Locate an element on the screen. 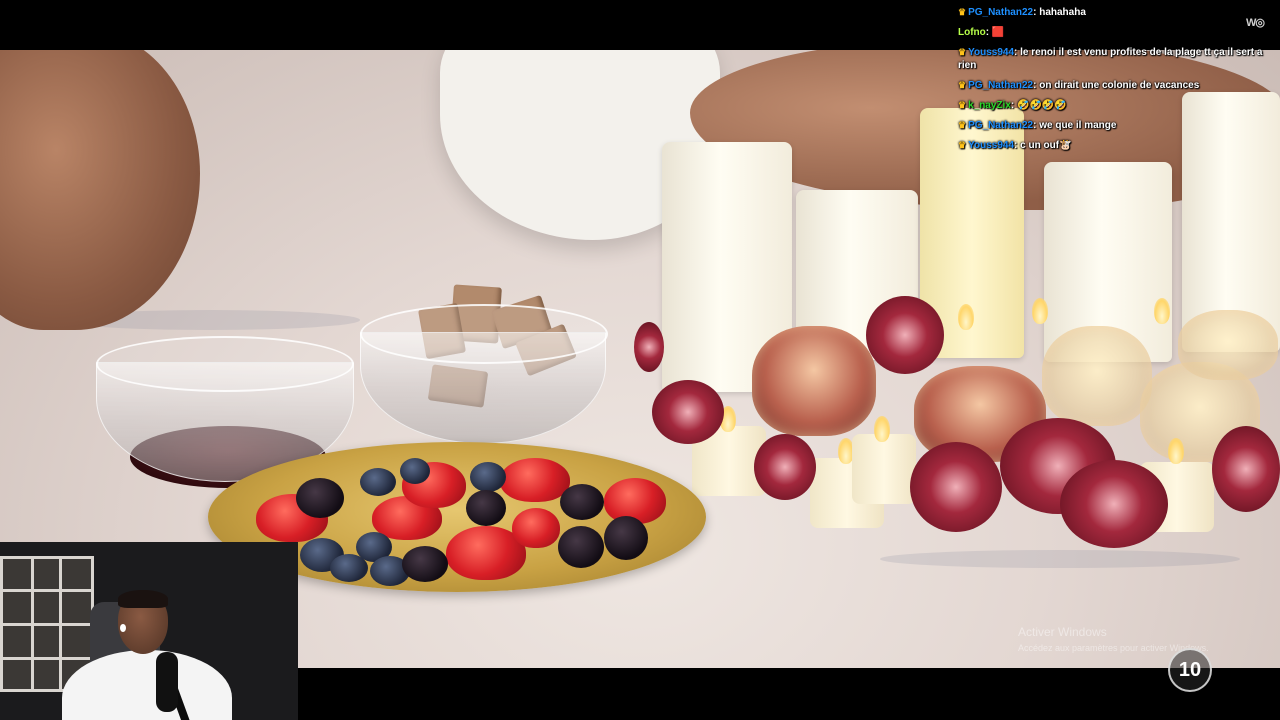  rug-pattern is located at coordinates (1060, 559).